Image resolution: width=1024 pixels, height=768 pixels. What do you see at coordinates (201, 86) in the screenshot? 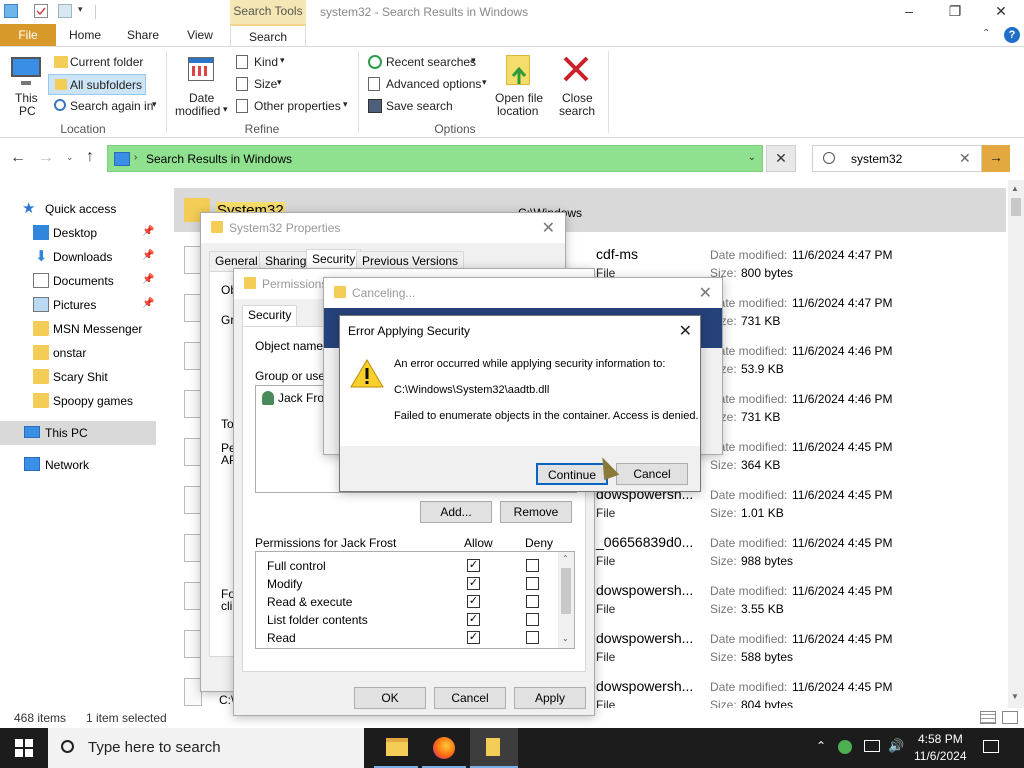
I see `date-modified-button: Date modified ▾` at bounding box center [201, 86].